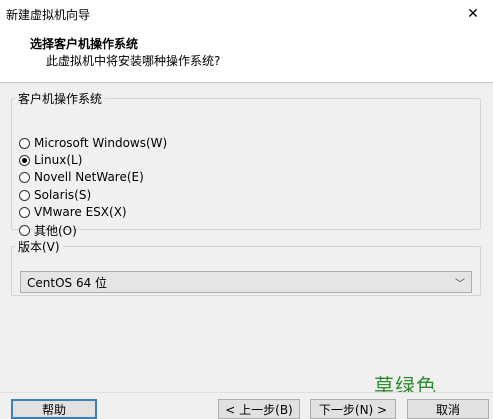 The width and height of the screenshot is (493, 419). Describe the element at coordinates (67, 282) in the screenshot. I see `version-selected-value: CentOS 64 位` at that location.